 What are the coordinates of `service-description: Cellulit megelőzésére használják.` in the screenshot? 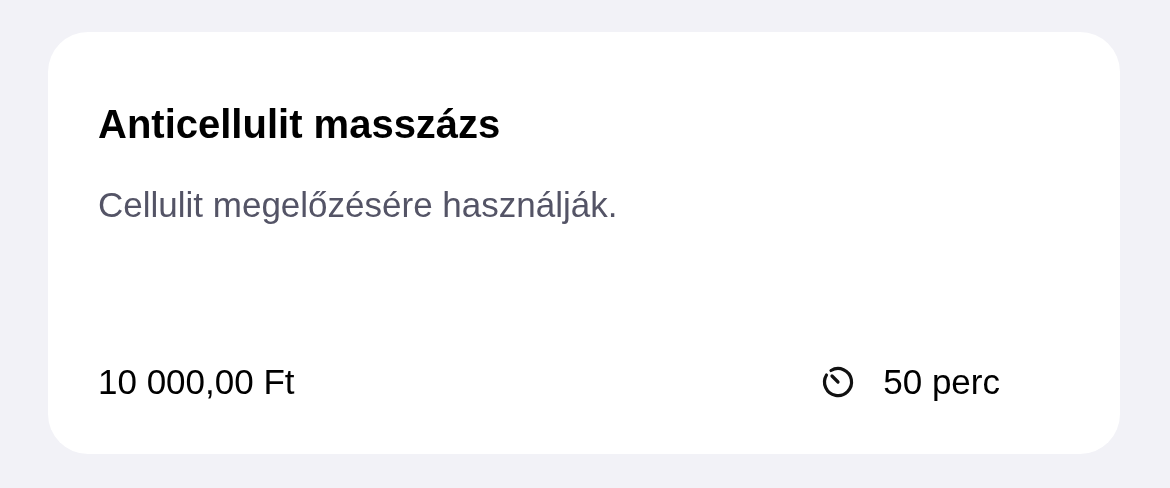 It's located at (358, 205).